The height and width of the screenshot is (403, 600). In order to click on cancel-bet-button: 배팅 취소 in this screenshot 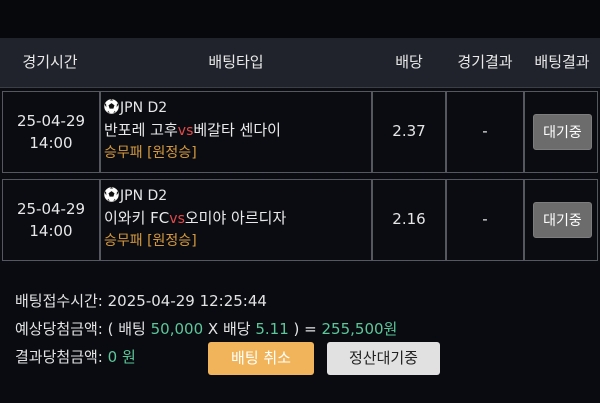, I will do `click(261, 358)`.